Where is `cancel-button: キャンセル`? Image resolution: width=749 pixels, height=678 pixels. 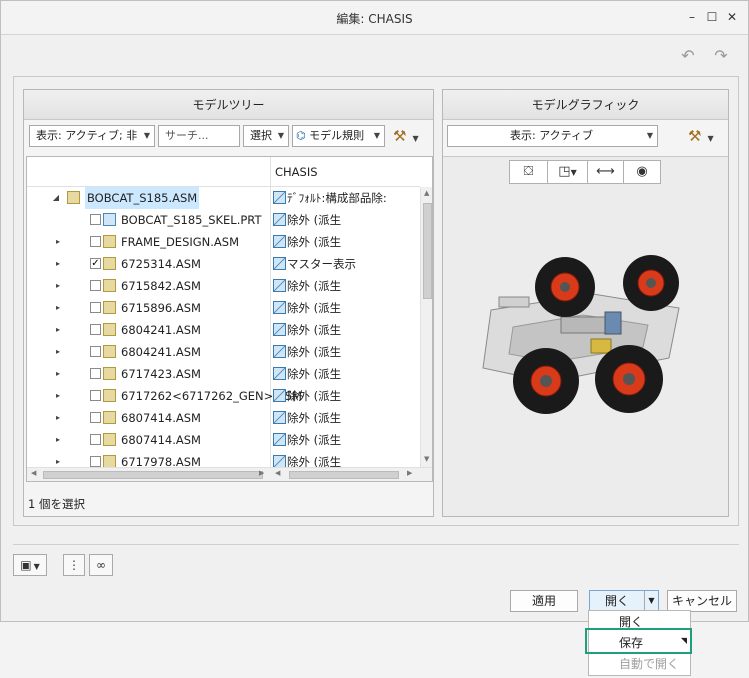 cancel-button: キャンセル is located at coordinates (702, 601).